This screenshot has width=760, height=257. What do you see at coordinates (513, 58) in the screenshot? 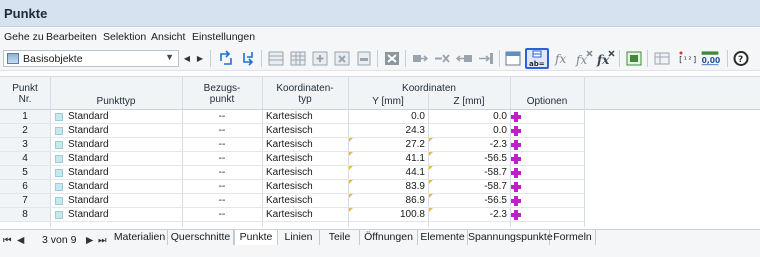
I see `split-view-icon` at bounding box center [513, 58].